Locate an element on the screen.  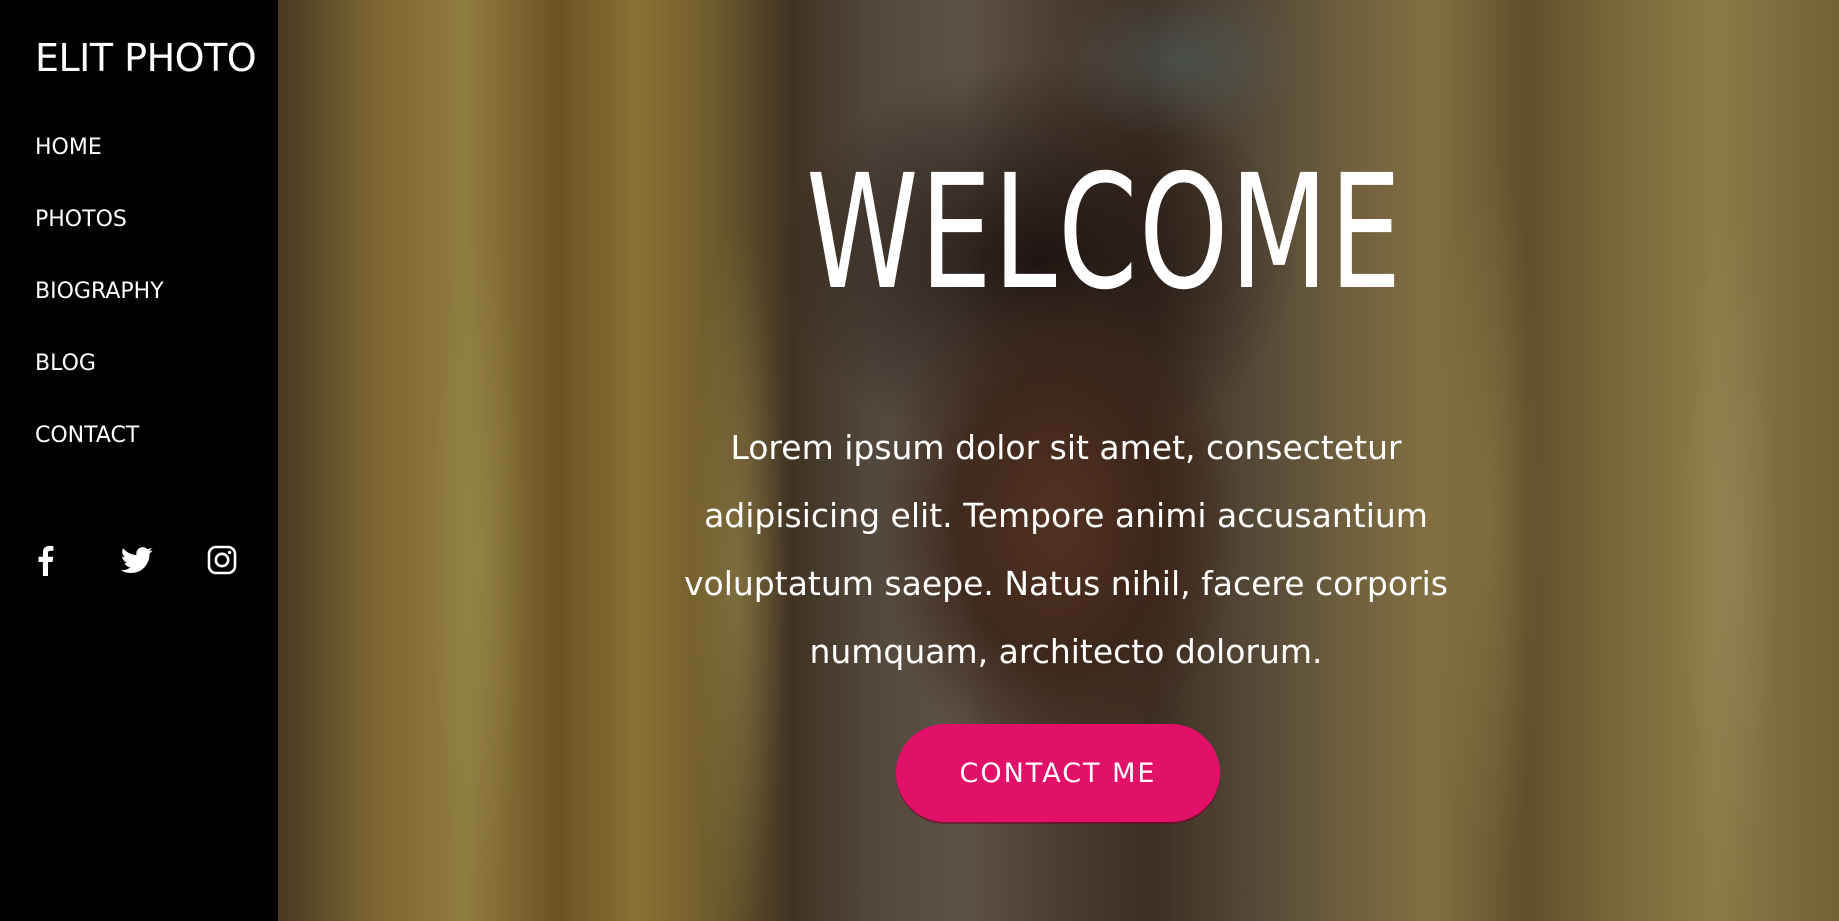
site-logo: ELIT PHOTO is located at coordinates (146, 58).